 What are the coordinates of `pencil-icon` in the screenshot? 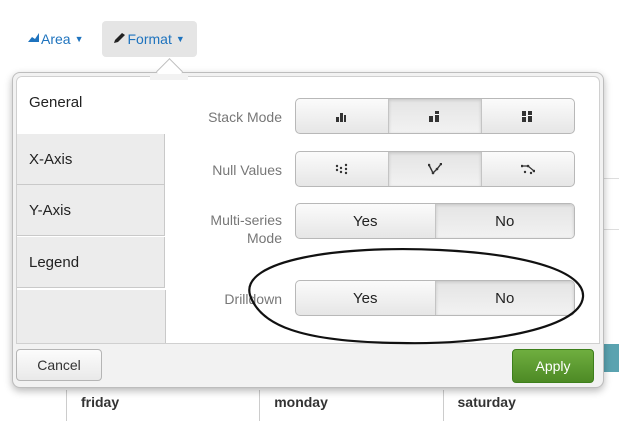 It's located at (119, 39).